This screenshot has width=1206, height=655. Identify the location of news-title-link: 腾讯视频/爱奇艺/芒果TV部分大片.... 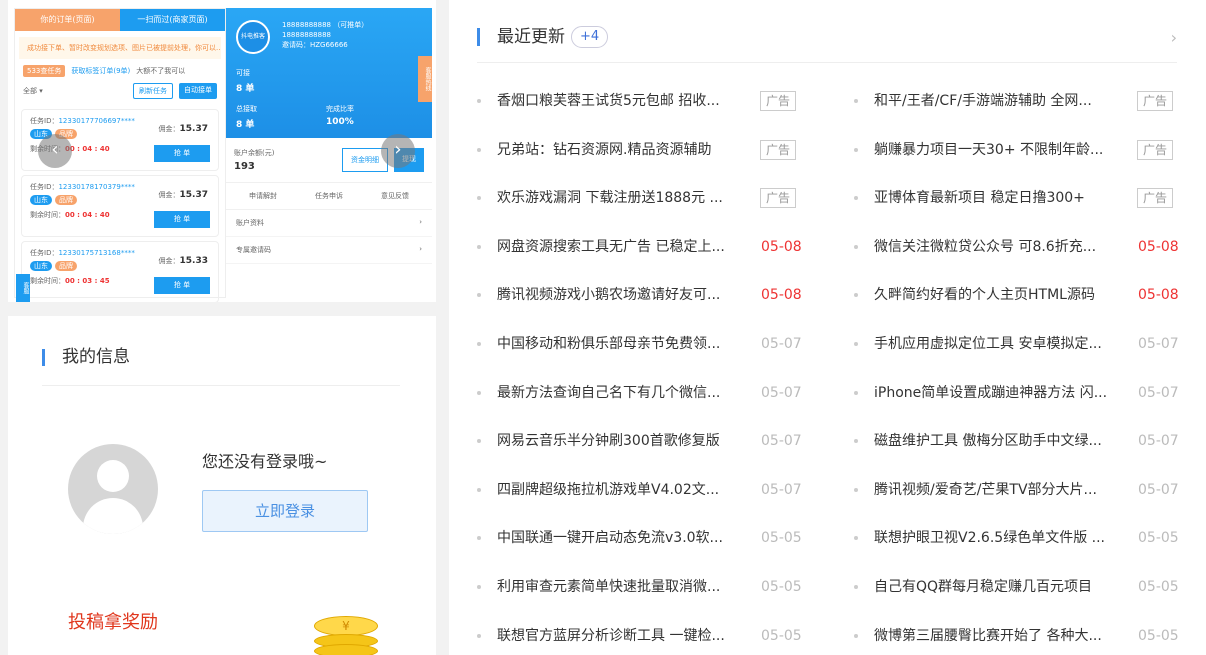
(995, 490).